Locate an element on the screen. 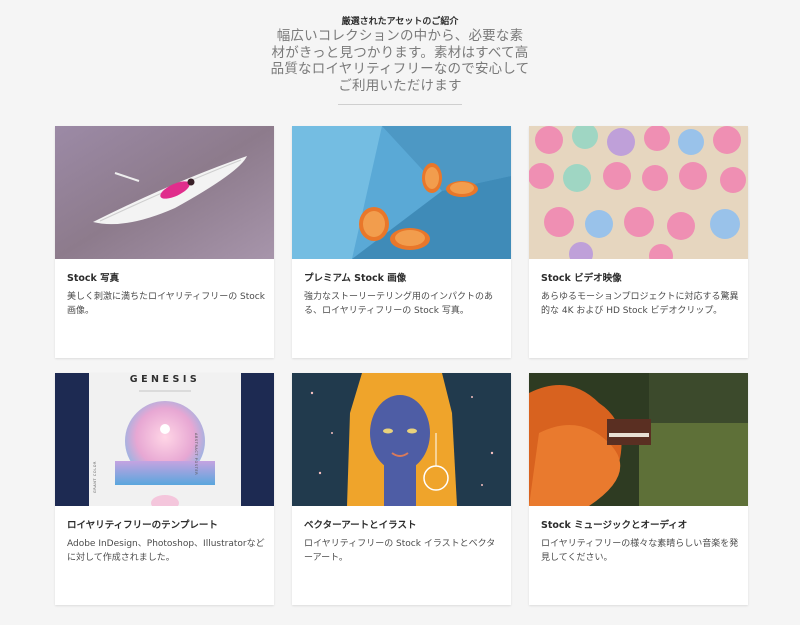 The height and width of the screenshot is (625, 800). boat-photo-icon is located at coordinates (164, 192).